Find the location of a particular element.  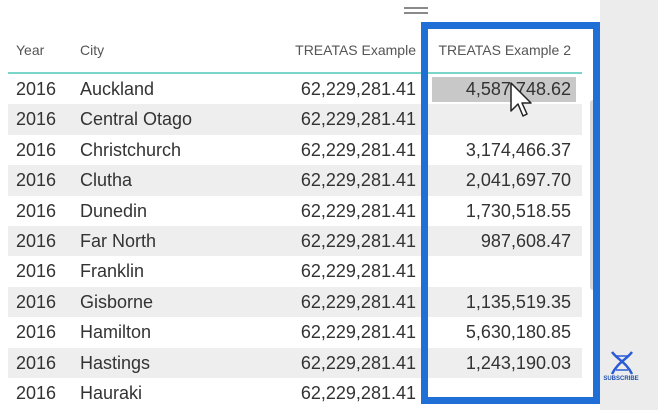

drag-handle-icon is located at coordinates (416, 11).